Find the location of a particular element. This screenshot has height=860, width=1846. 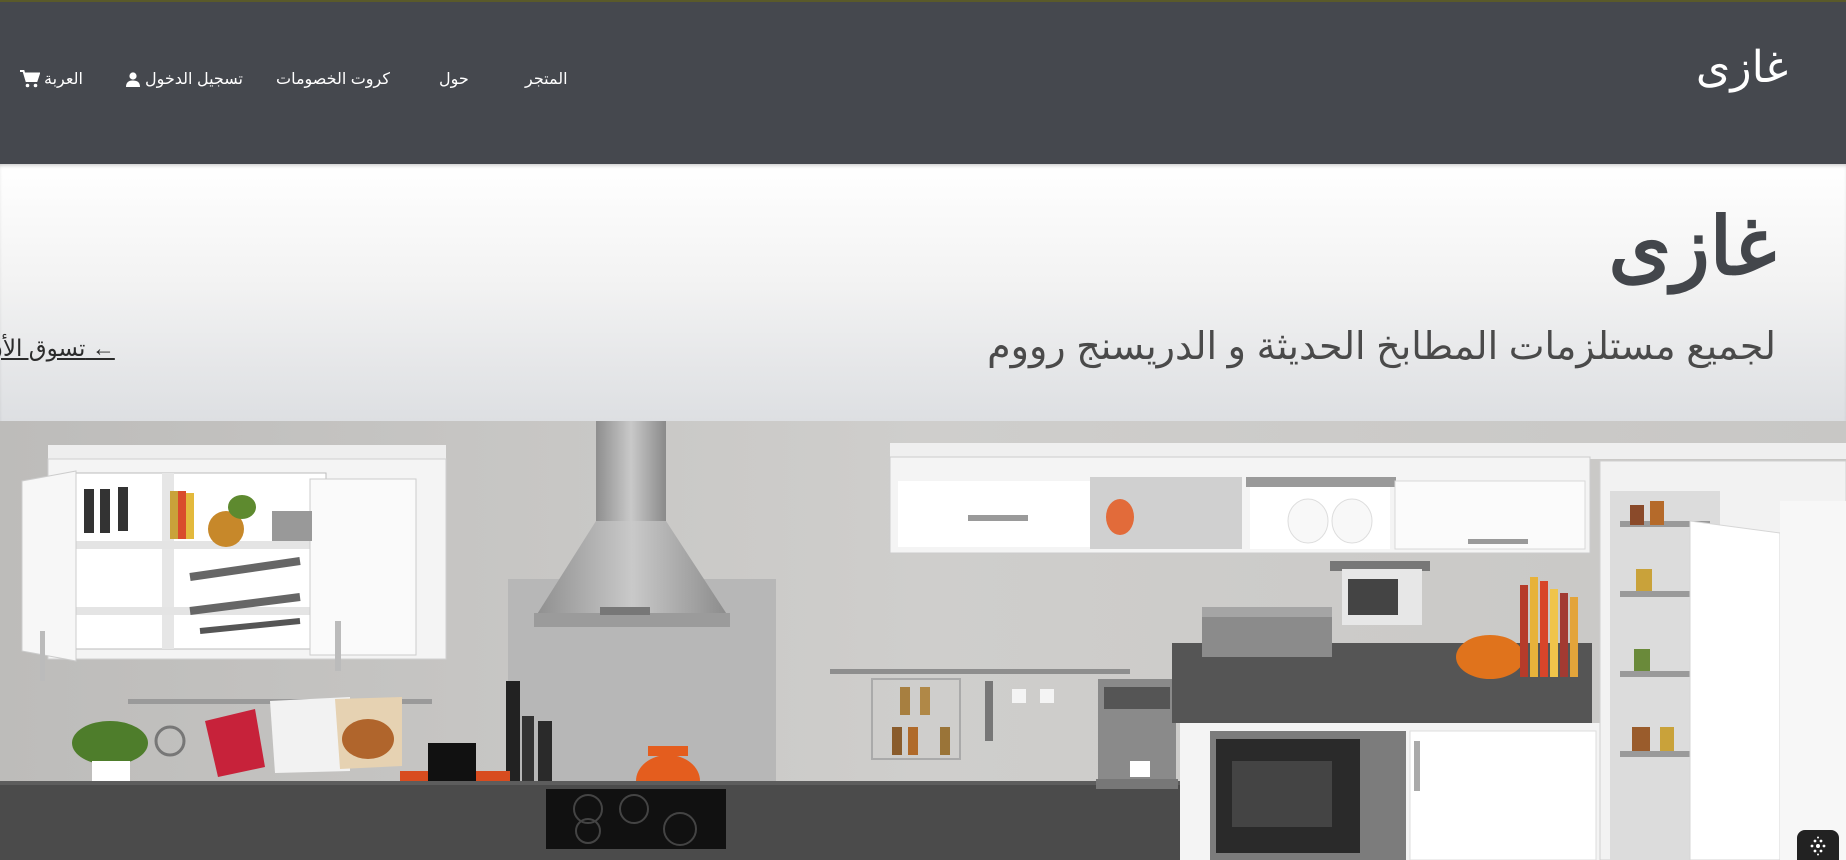

nav-link-about: حول is located at coordinates (454, 79).